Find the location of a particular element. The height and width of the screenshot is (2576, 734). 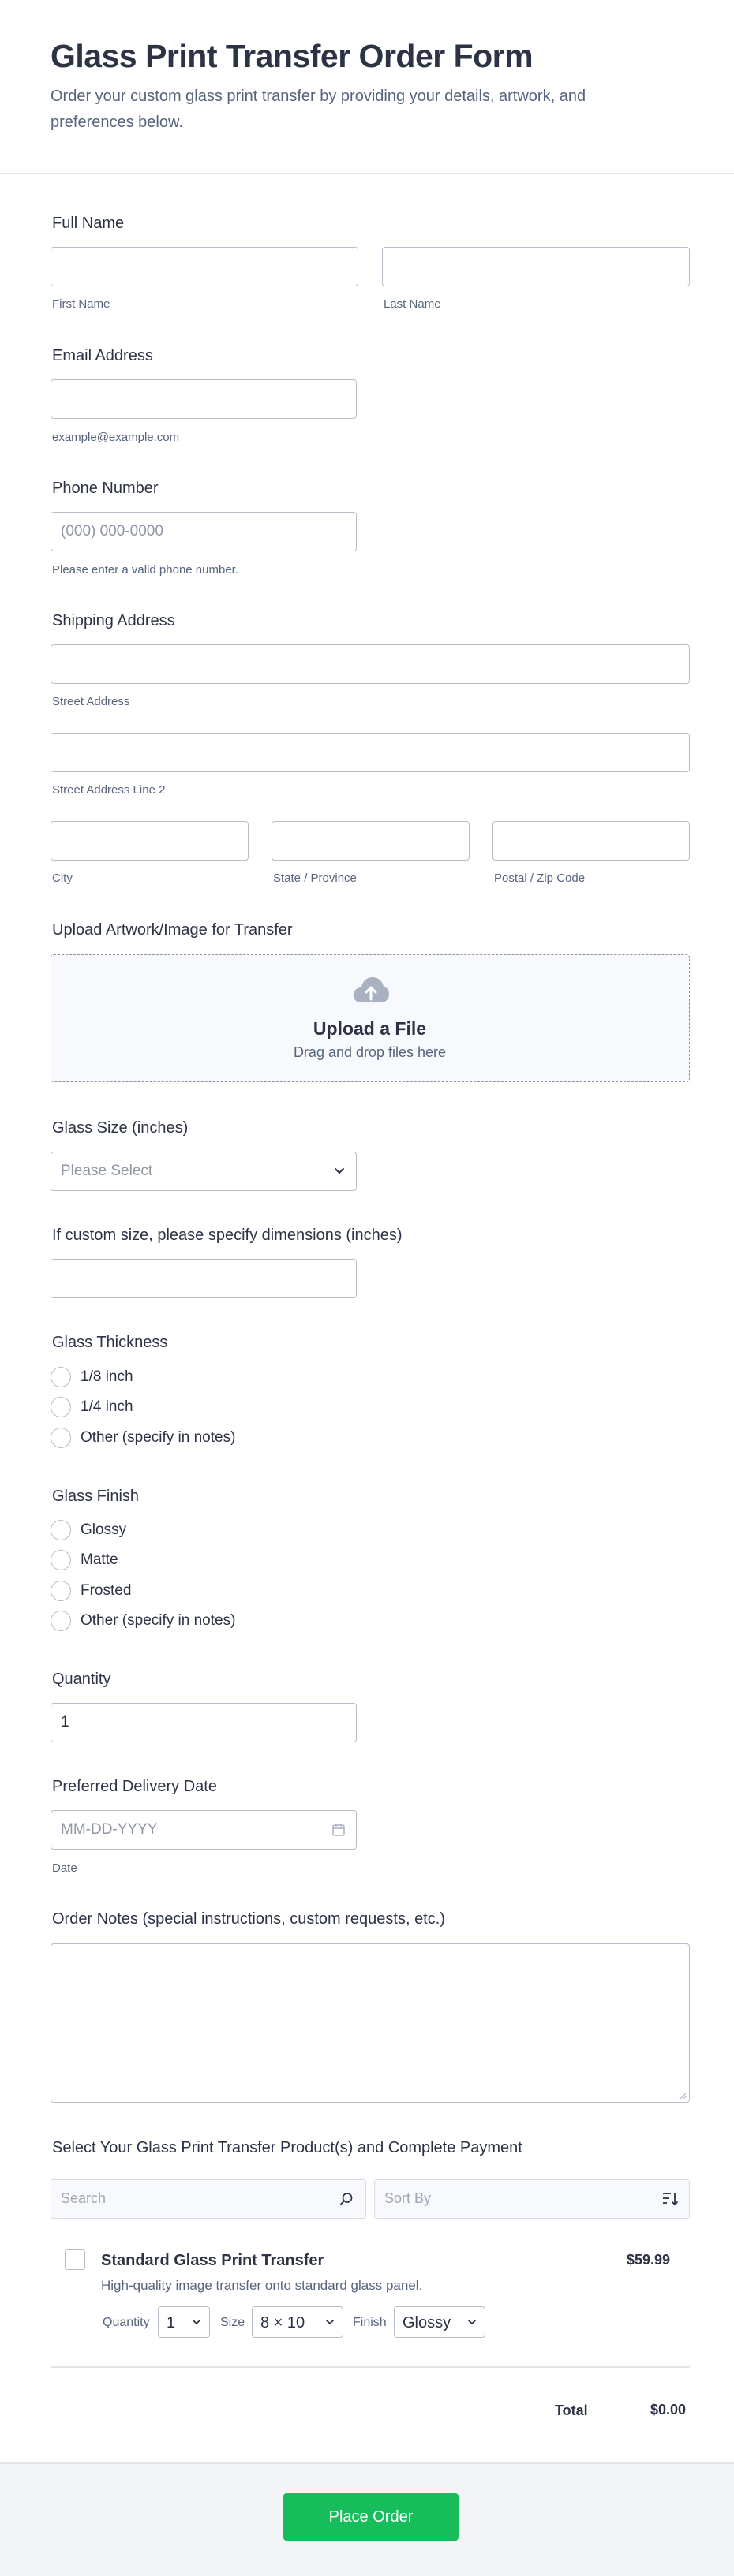

phone-input: (000) 000-0000 is located at coordinates (204, 531).